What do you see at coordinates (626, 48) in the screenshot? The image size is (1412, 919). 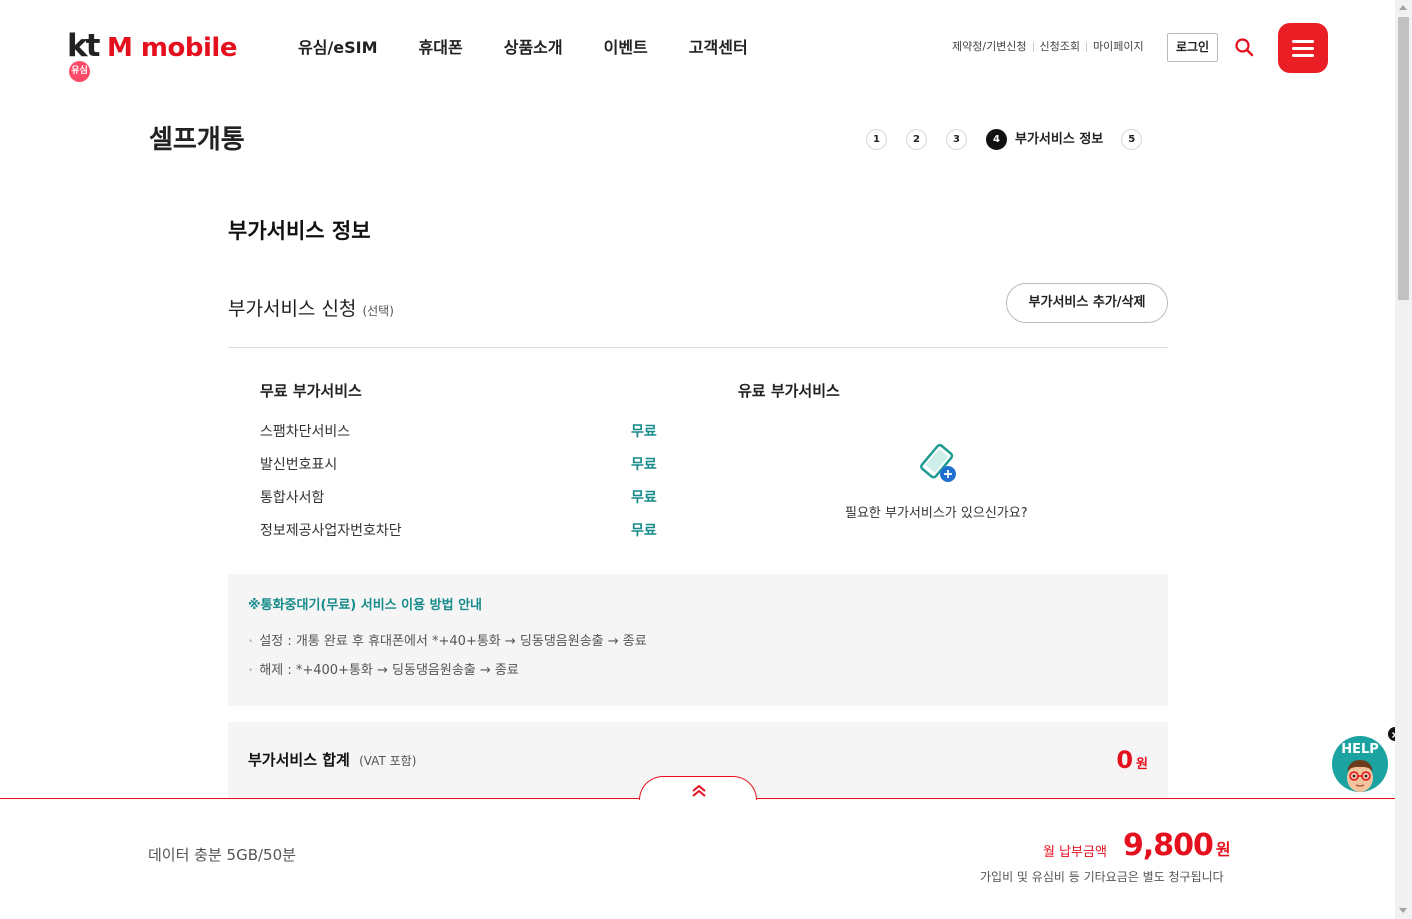 I see `nav-item-events: 이벤트` at bounding box center [626, 48].